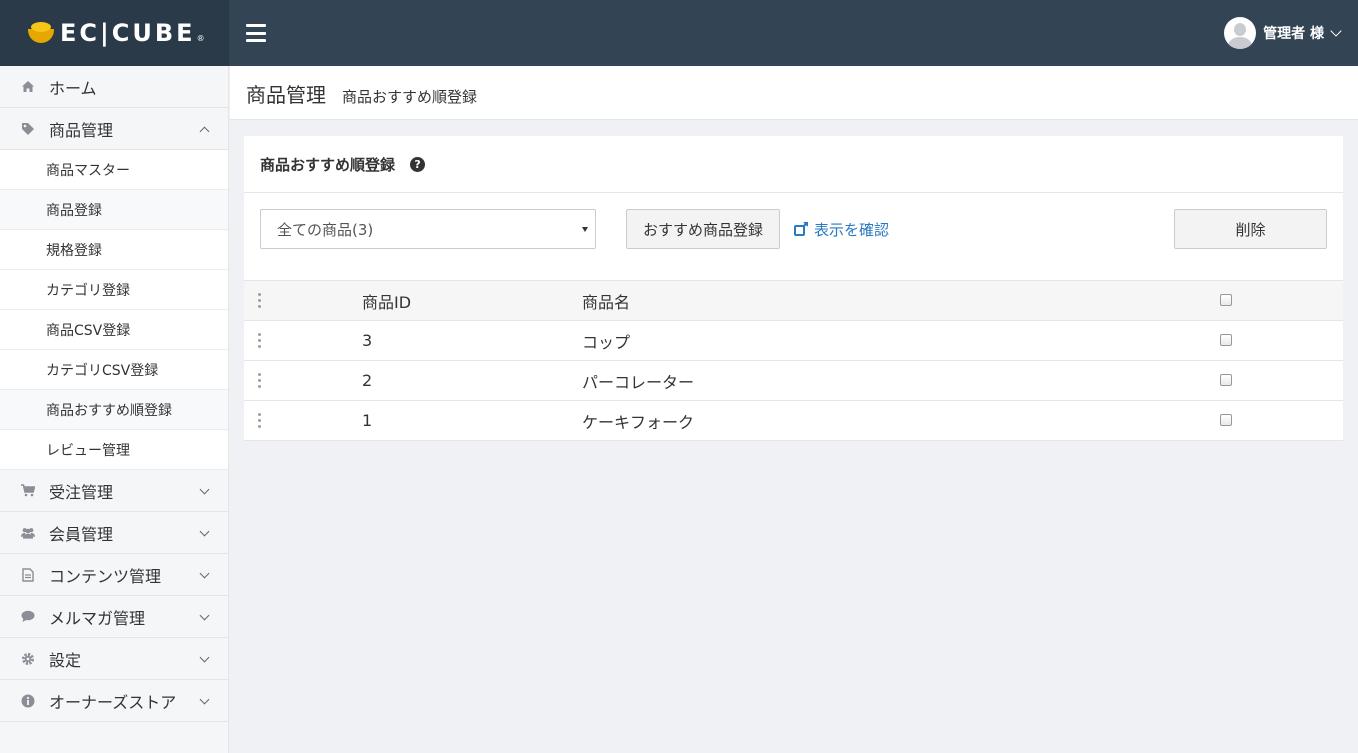  Describe the element at coordinates (367, 340) in the screenshot. I see `product-id-cell: 3` at that location.